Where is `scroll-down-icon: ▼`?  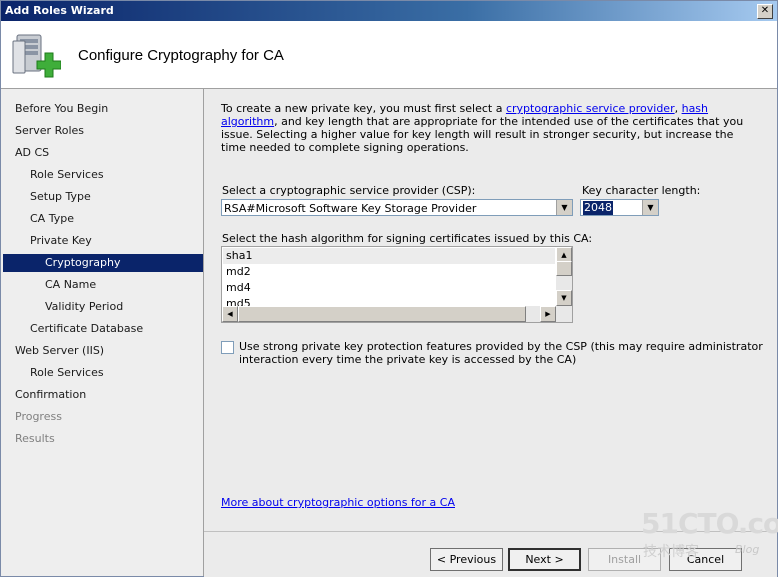
scroll-down-icon: ▼ is located at coordinates (564, 298).